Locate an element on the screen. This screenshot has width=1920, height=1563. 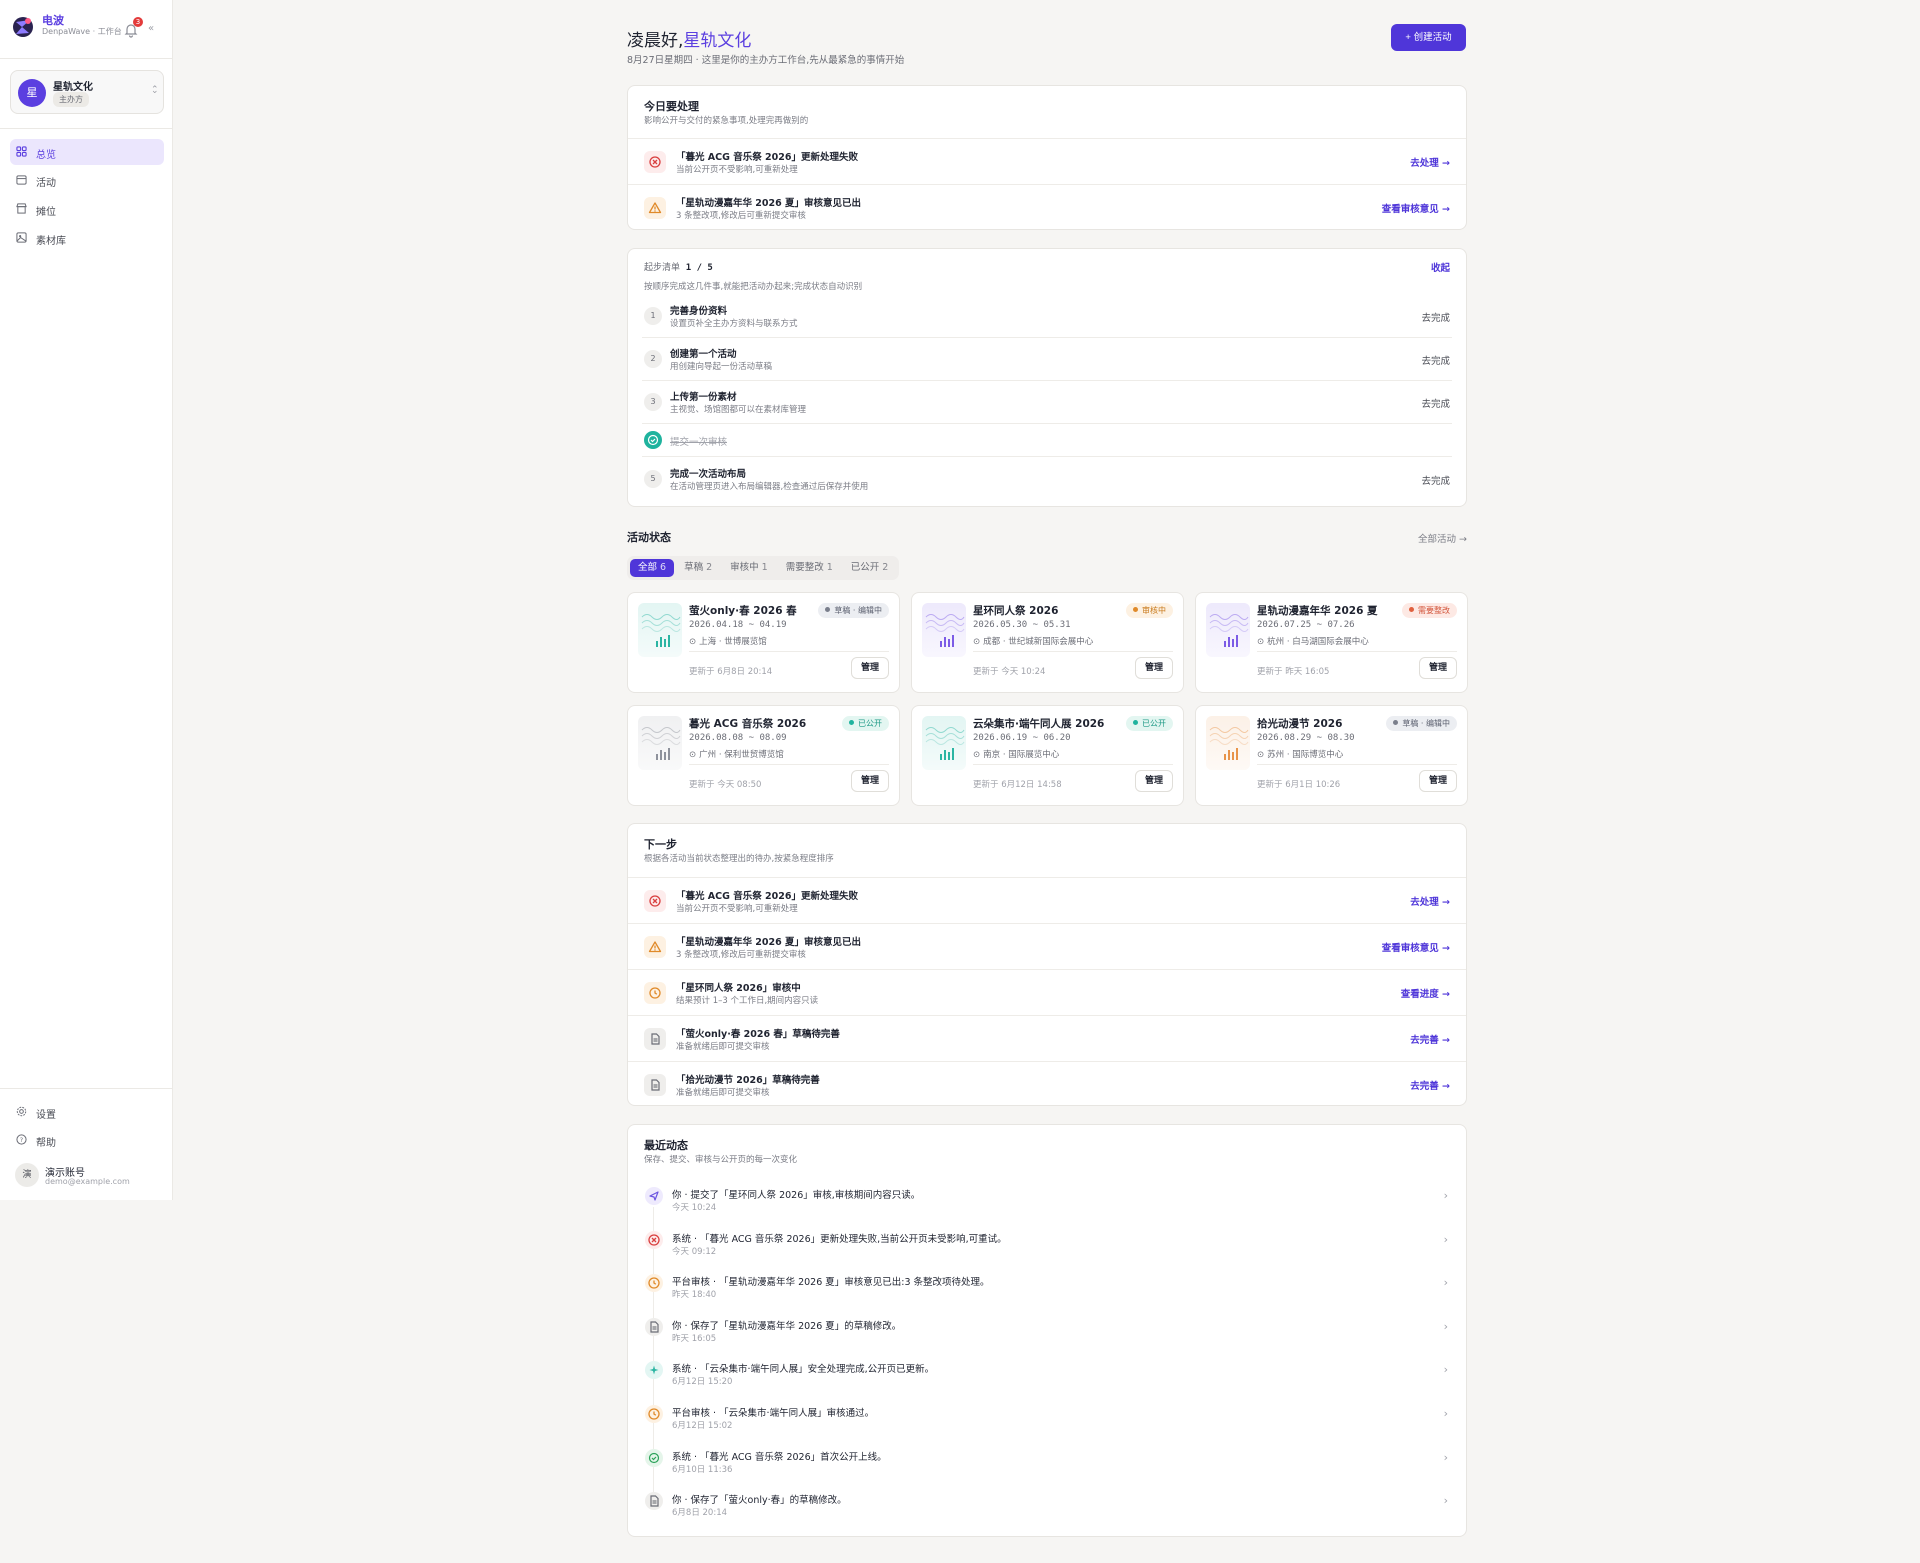
event-updated: 更新于 6月1日 10:26 is located at coordinates (1299, 785).